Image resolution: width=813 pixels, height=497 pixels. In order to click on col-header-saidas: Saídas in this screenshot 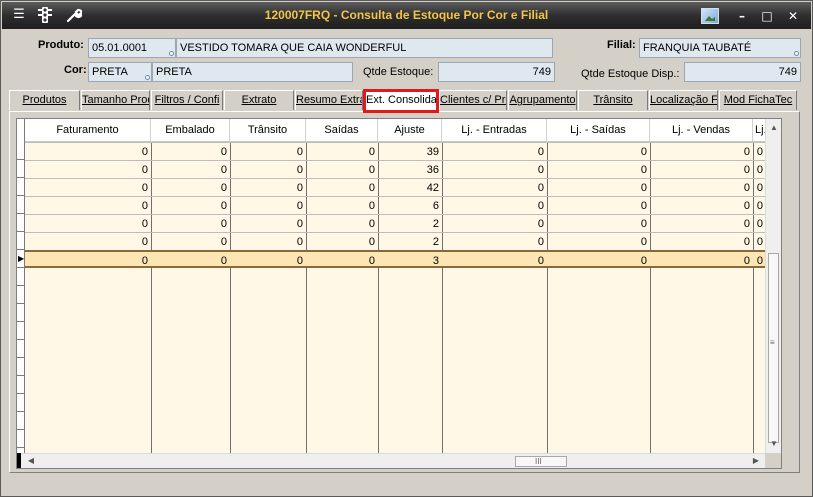, I will do `click(342, 130)`.